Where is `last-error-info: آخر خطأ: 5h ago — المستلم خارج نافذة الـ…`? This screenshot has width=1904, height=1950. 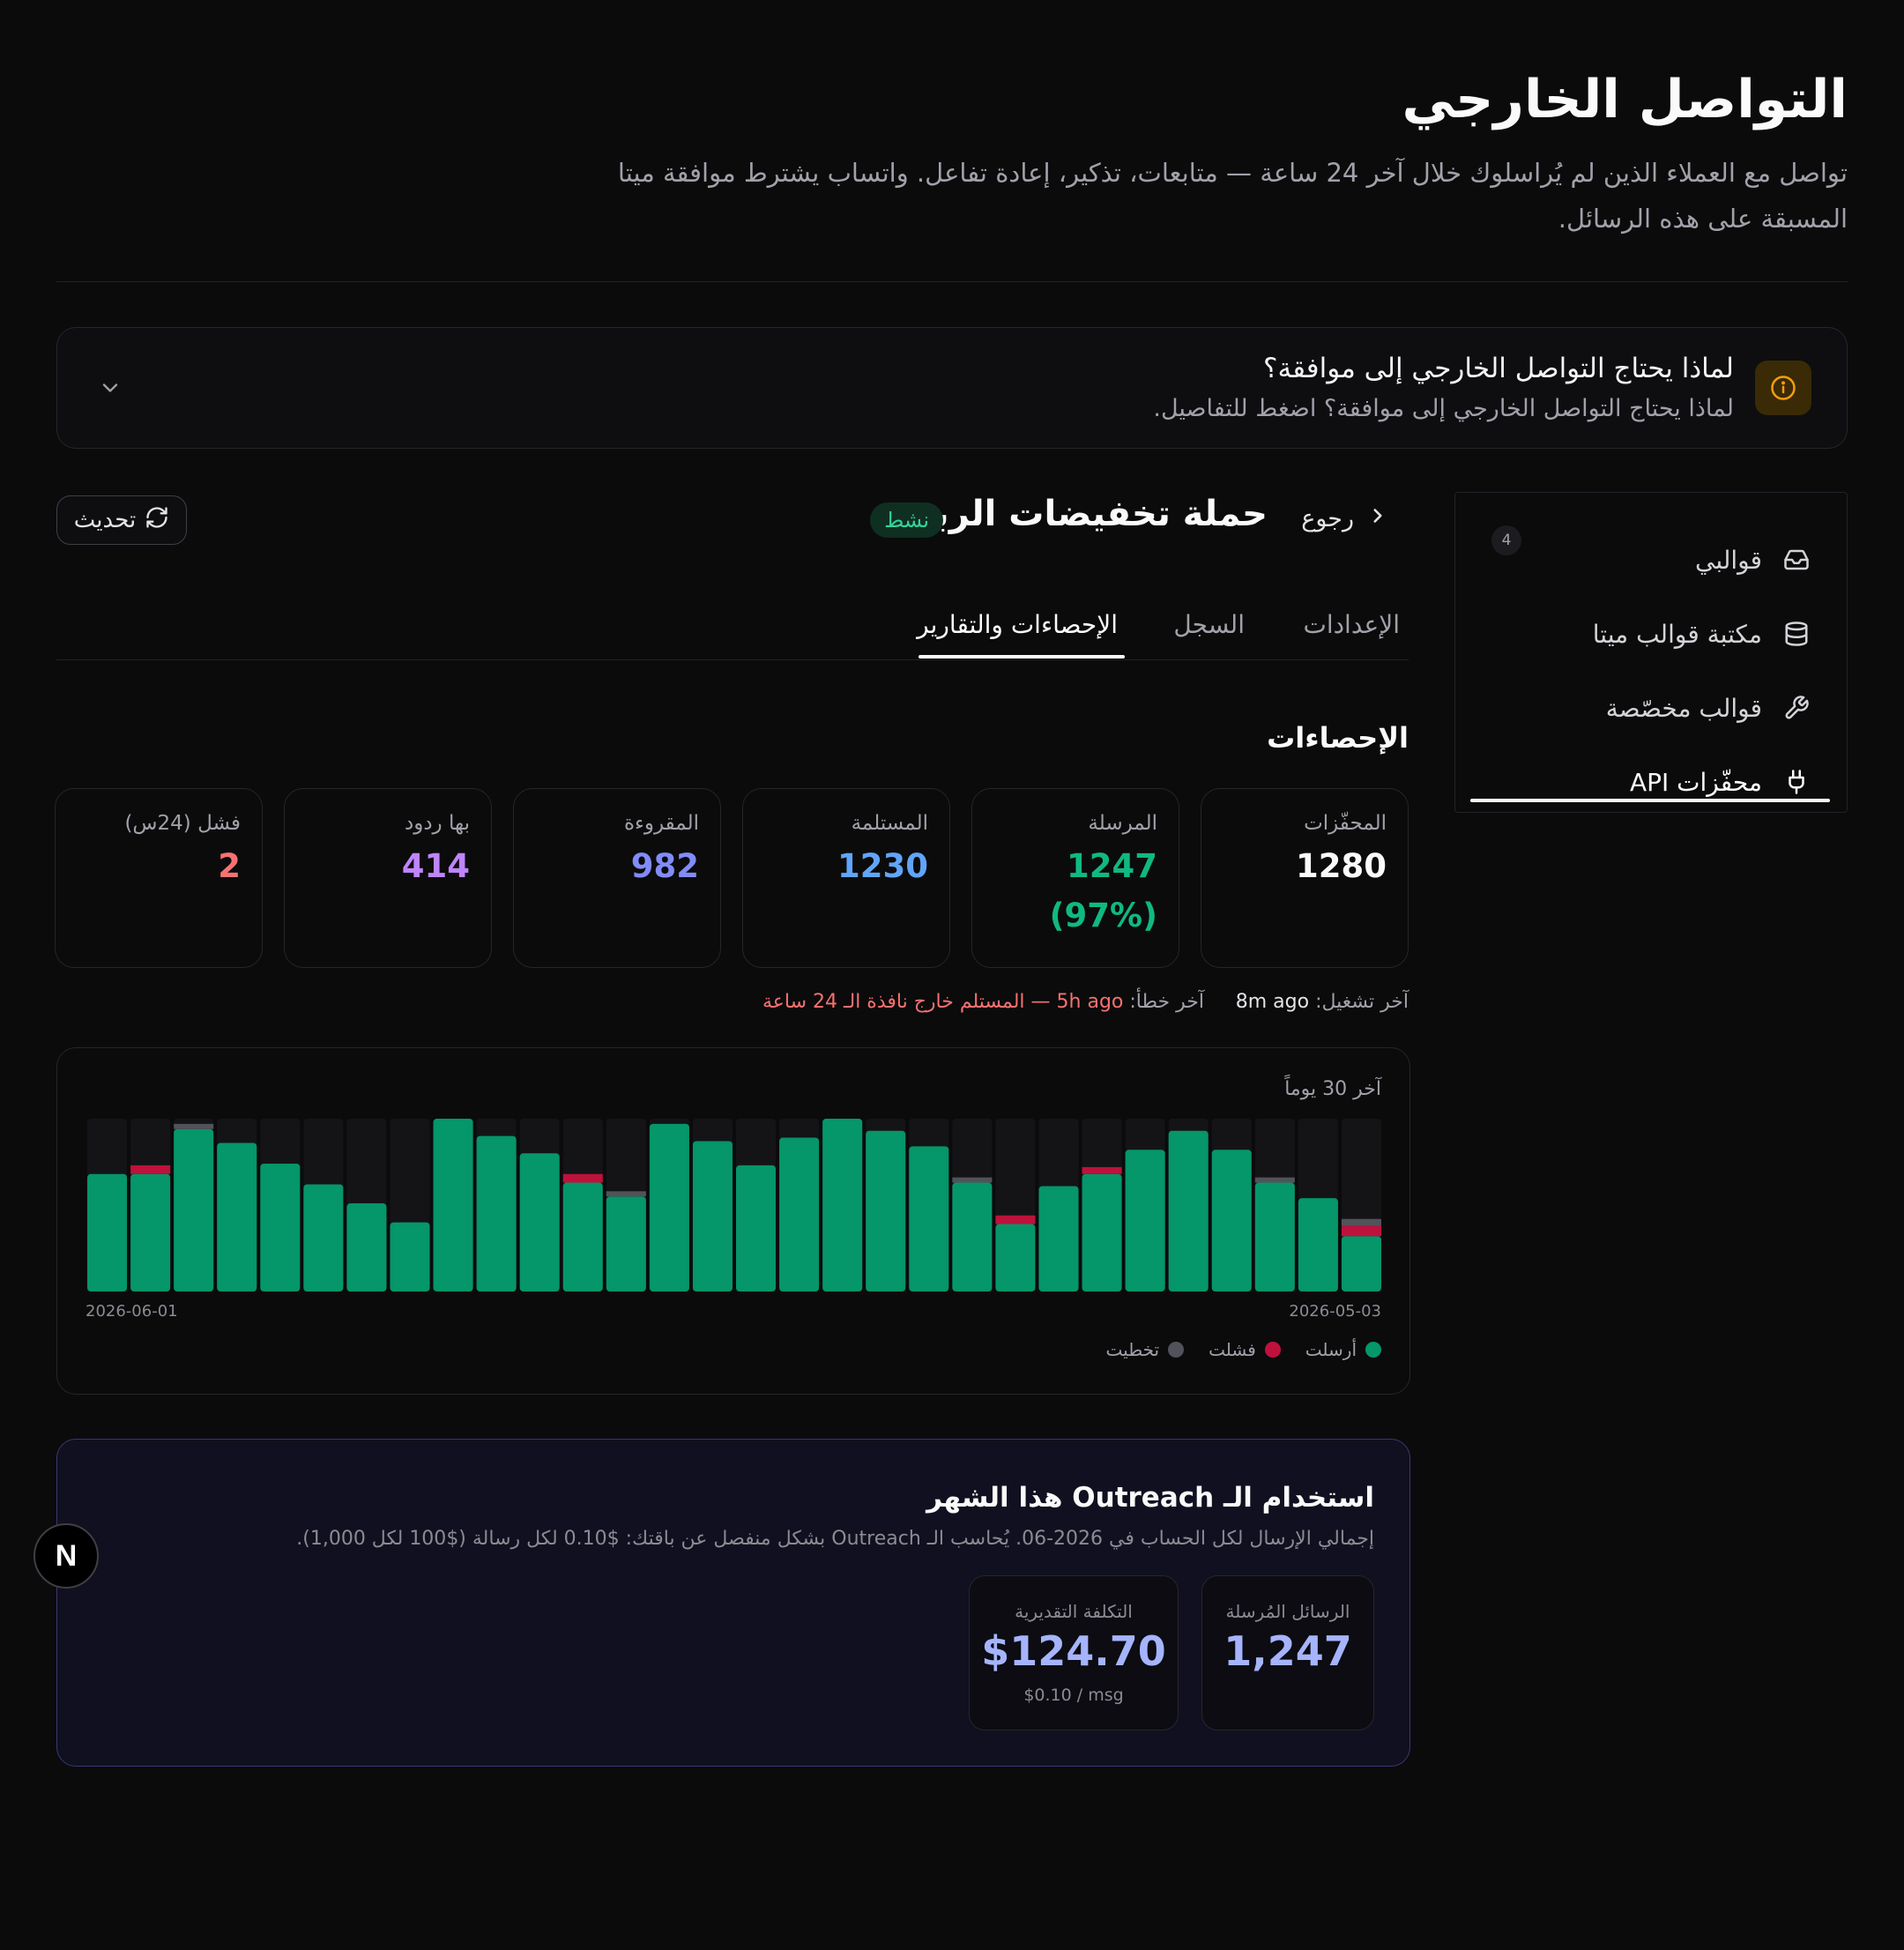
last-error-info: آخر خطأ: 5h ago — المستلم خارج نافذة الـ… is located at coordinates (983, 1002).